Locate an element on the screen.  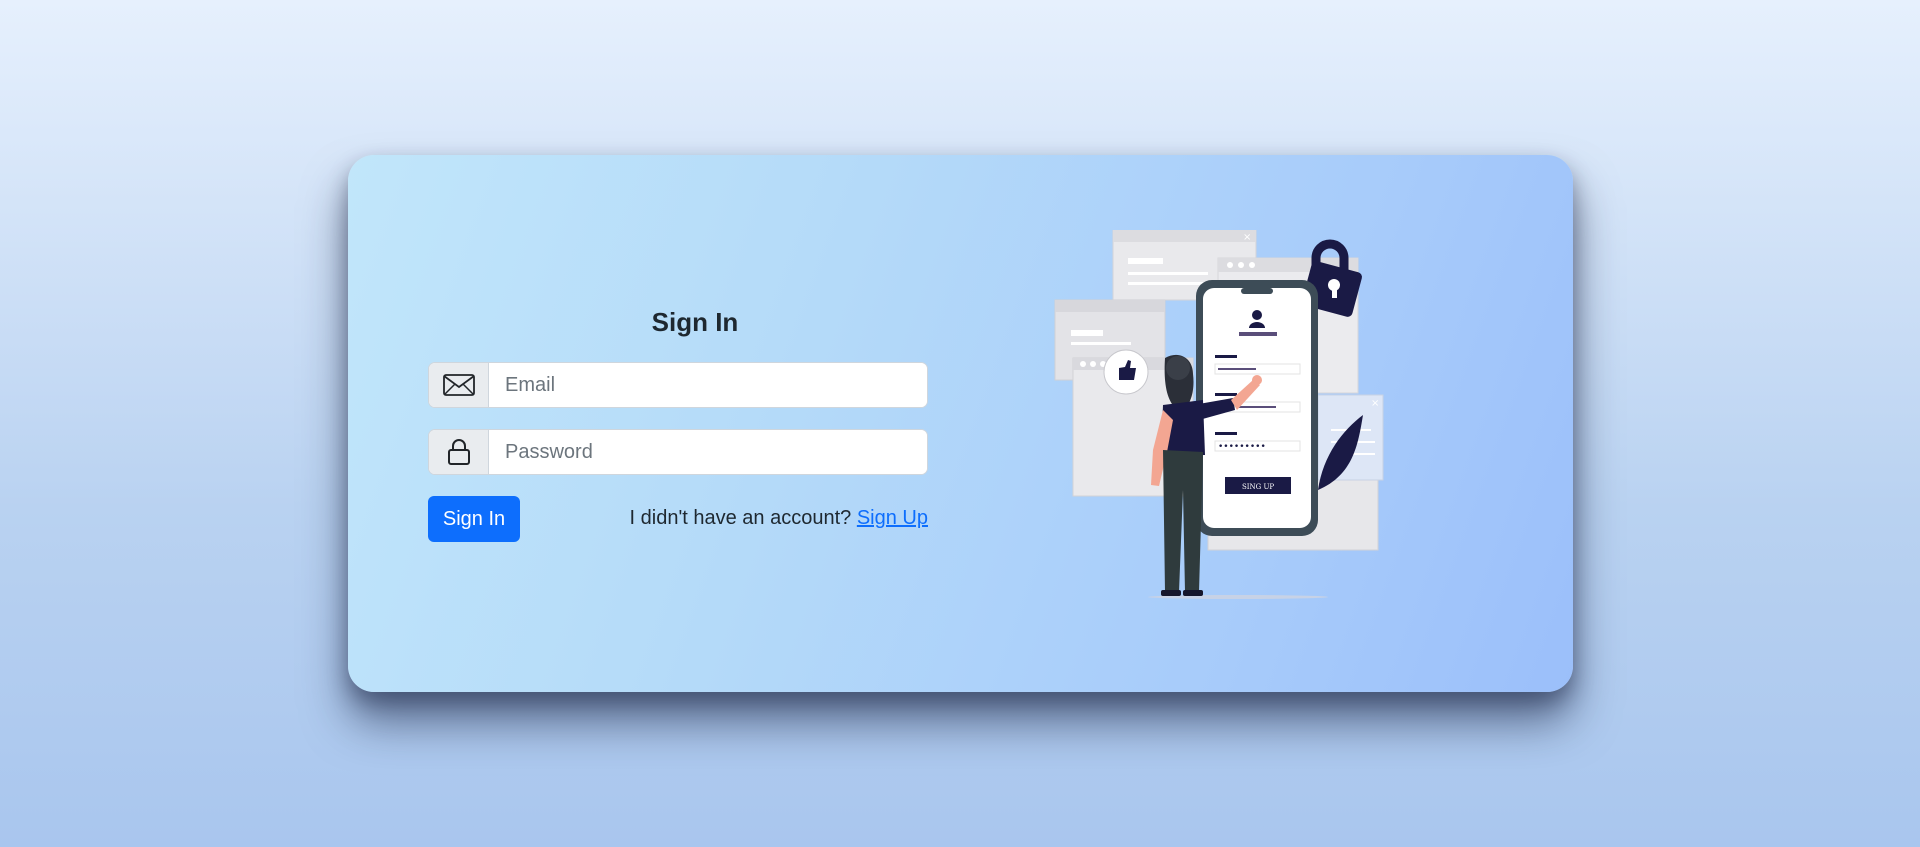
sign-up-link: Sign Up is located at coordinates (892, 518).